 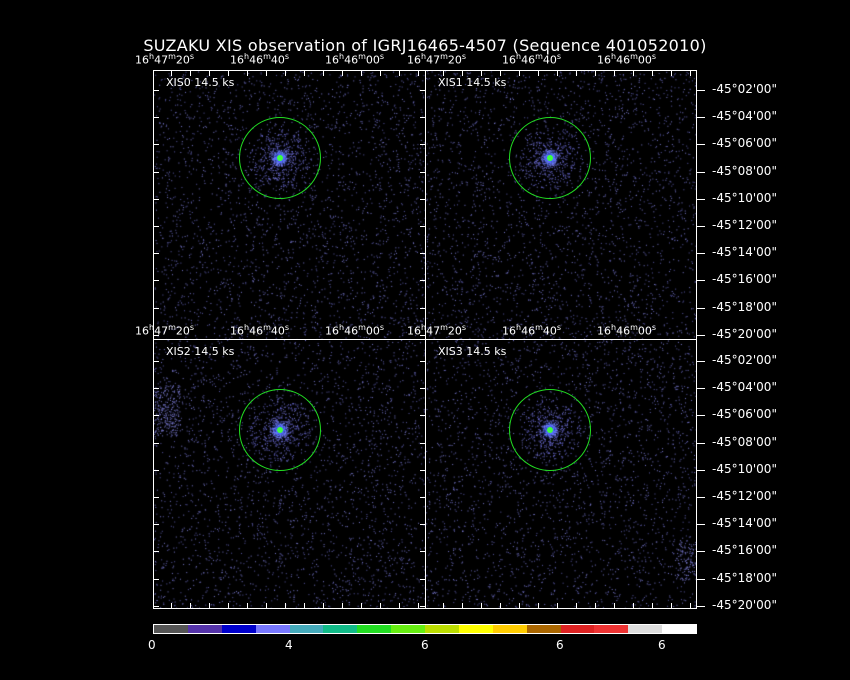 What do you see at coordinates (355, 330) in the screenshot?
I see `ra-tick-label: 16h46m00s` at bounding box center [355, 330].